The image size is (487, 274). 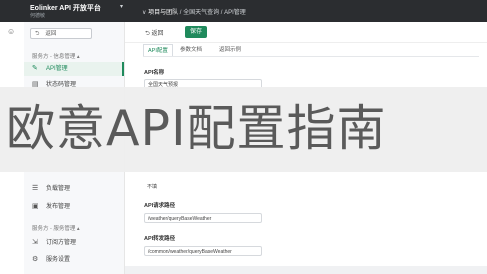 What do you see at coordinates (35, 188) in the screenshot?
I see `stack-icon: ☰` at bounding box center [35, 188].